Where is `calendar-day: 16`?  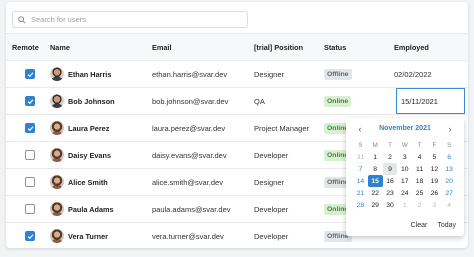
calendar-day: 16 is located at coordinates (390, 181).